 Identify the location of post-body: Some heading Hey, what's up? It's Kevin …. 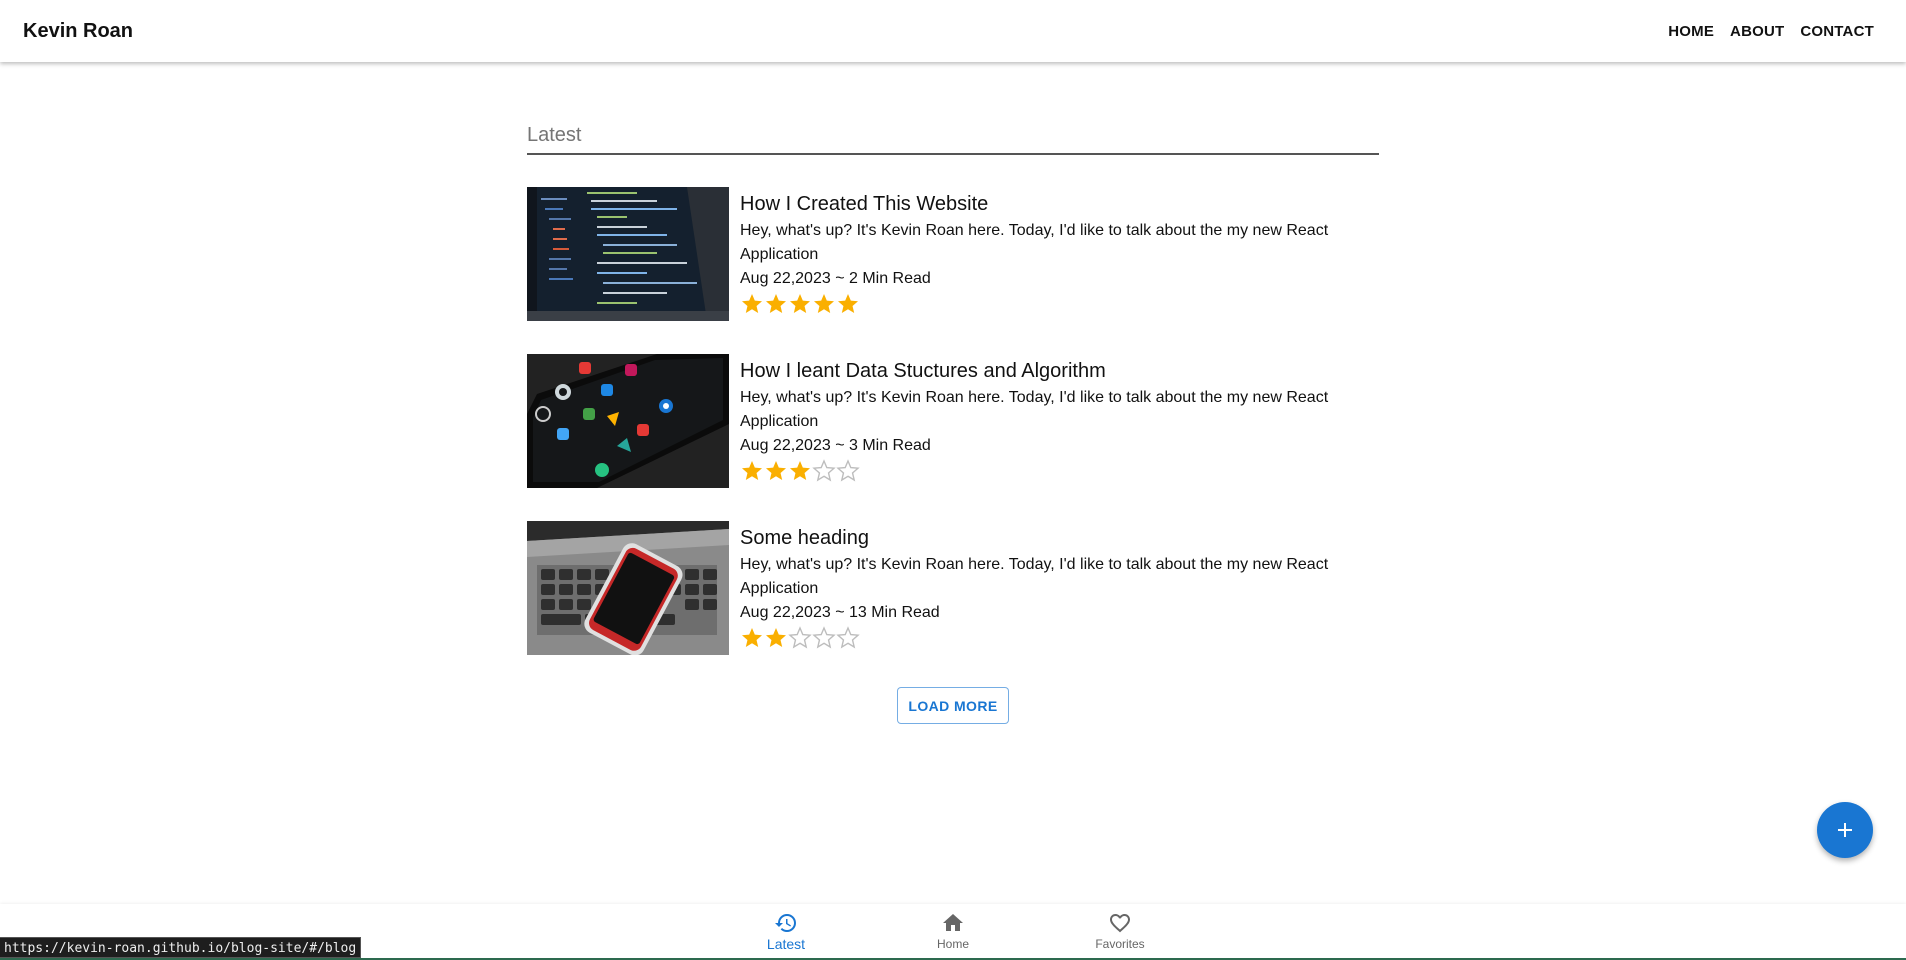
(1040, 588).